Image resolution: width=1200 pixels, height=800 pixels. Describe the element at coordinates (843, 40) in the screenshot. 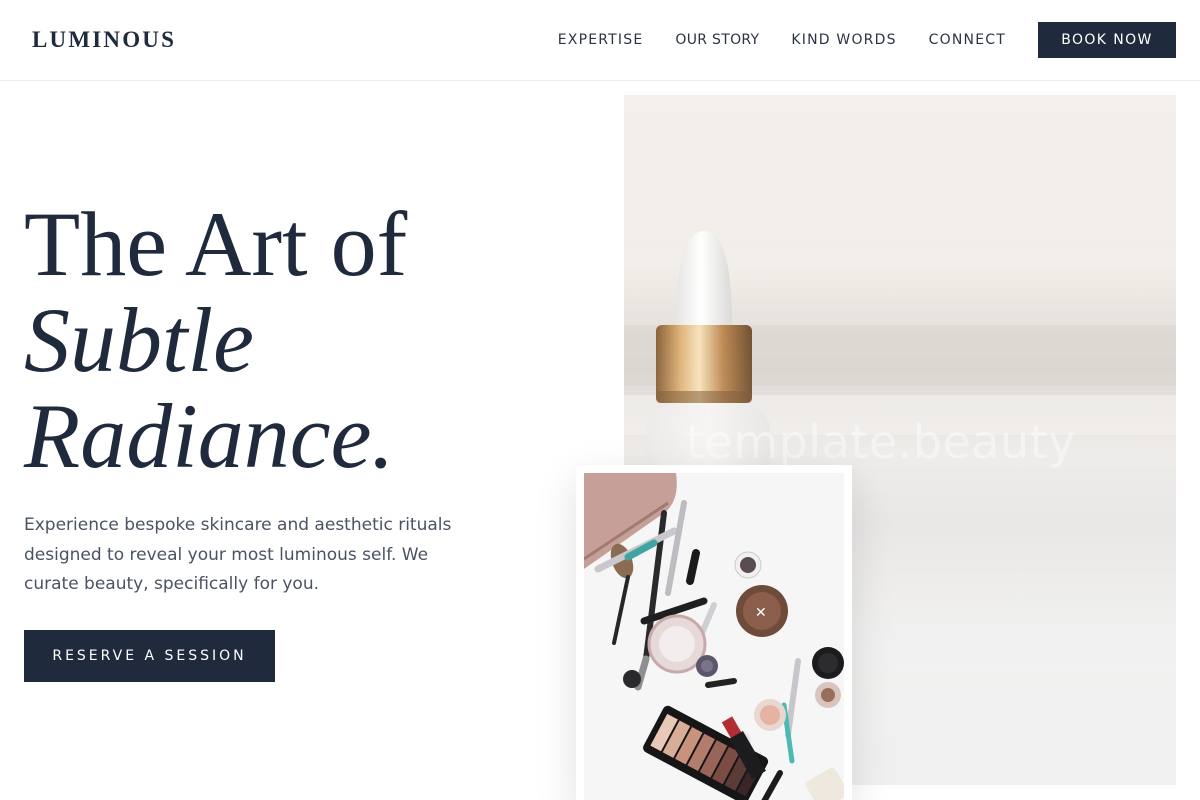

I see `nav-link-kind-words: KIND WORDS` at that location.